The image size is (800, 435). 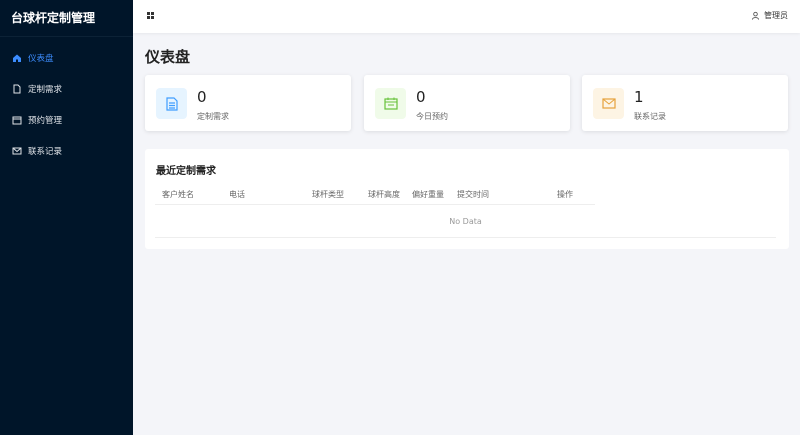 I want to click on top-header: 管理员, so click(x=466, y=16).